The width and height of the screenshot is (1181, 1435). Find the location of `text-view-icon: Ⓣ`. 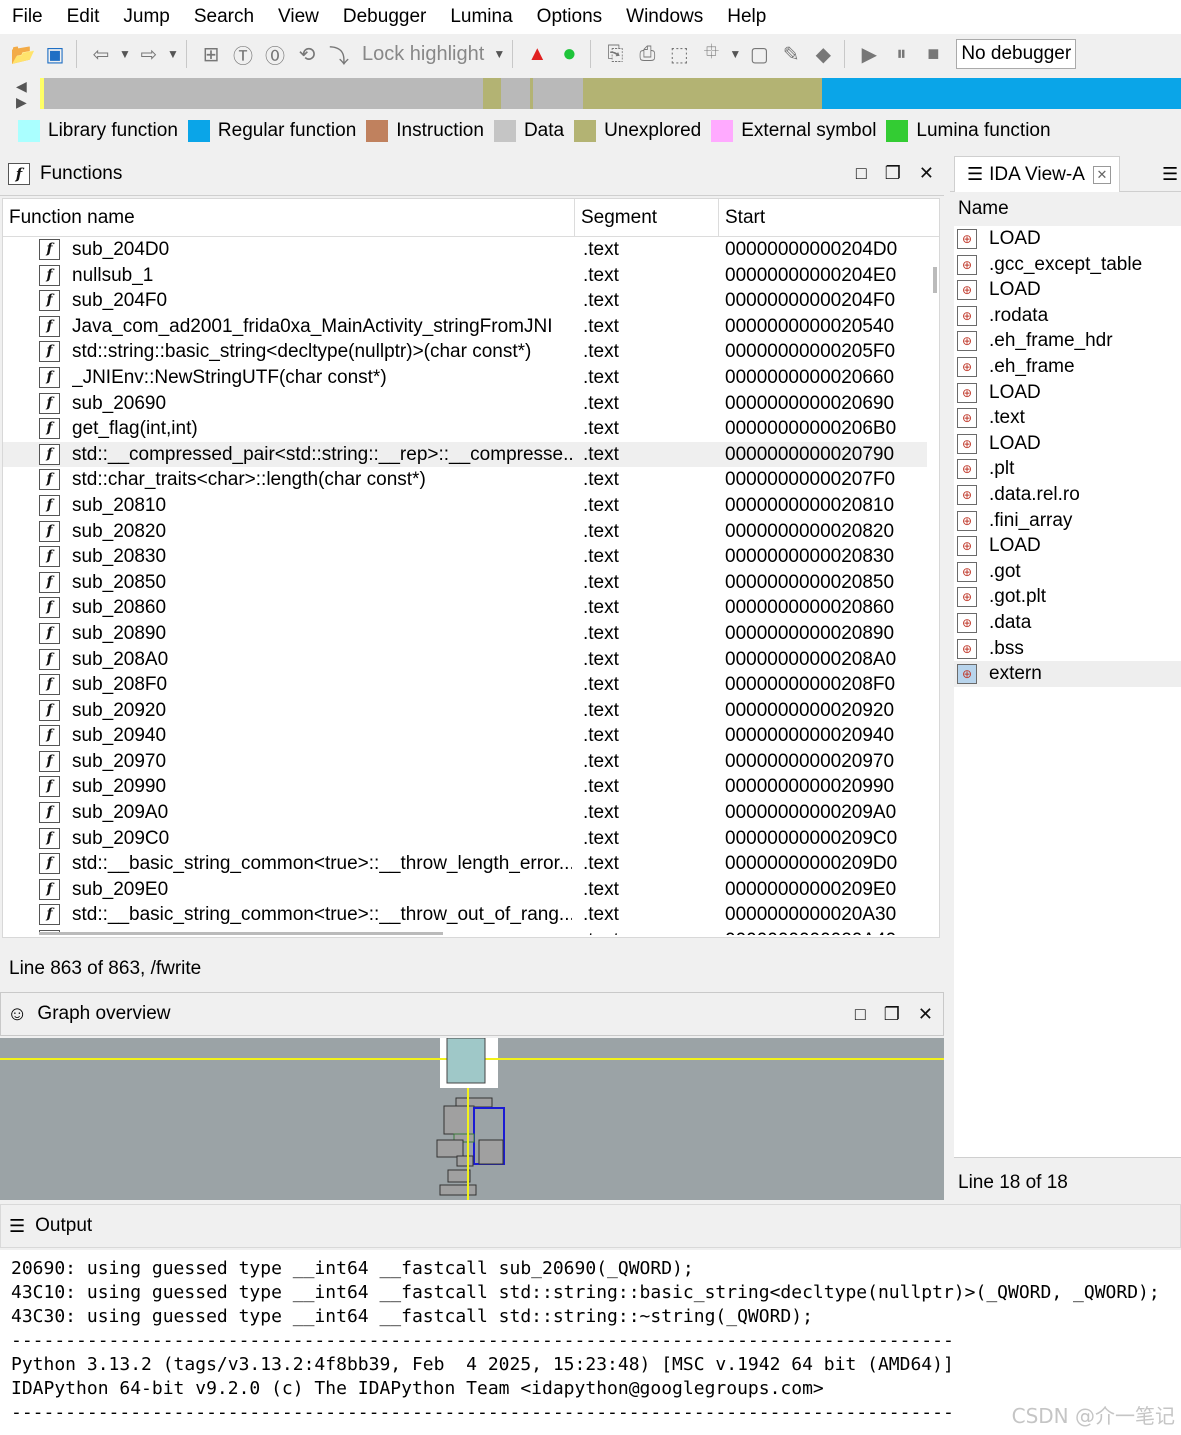

text-view-icon: Ⓣ is located at coordinates (243, 54).